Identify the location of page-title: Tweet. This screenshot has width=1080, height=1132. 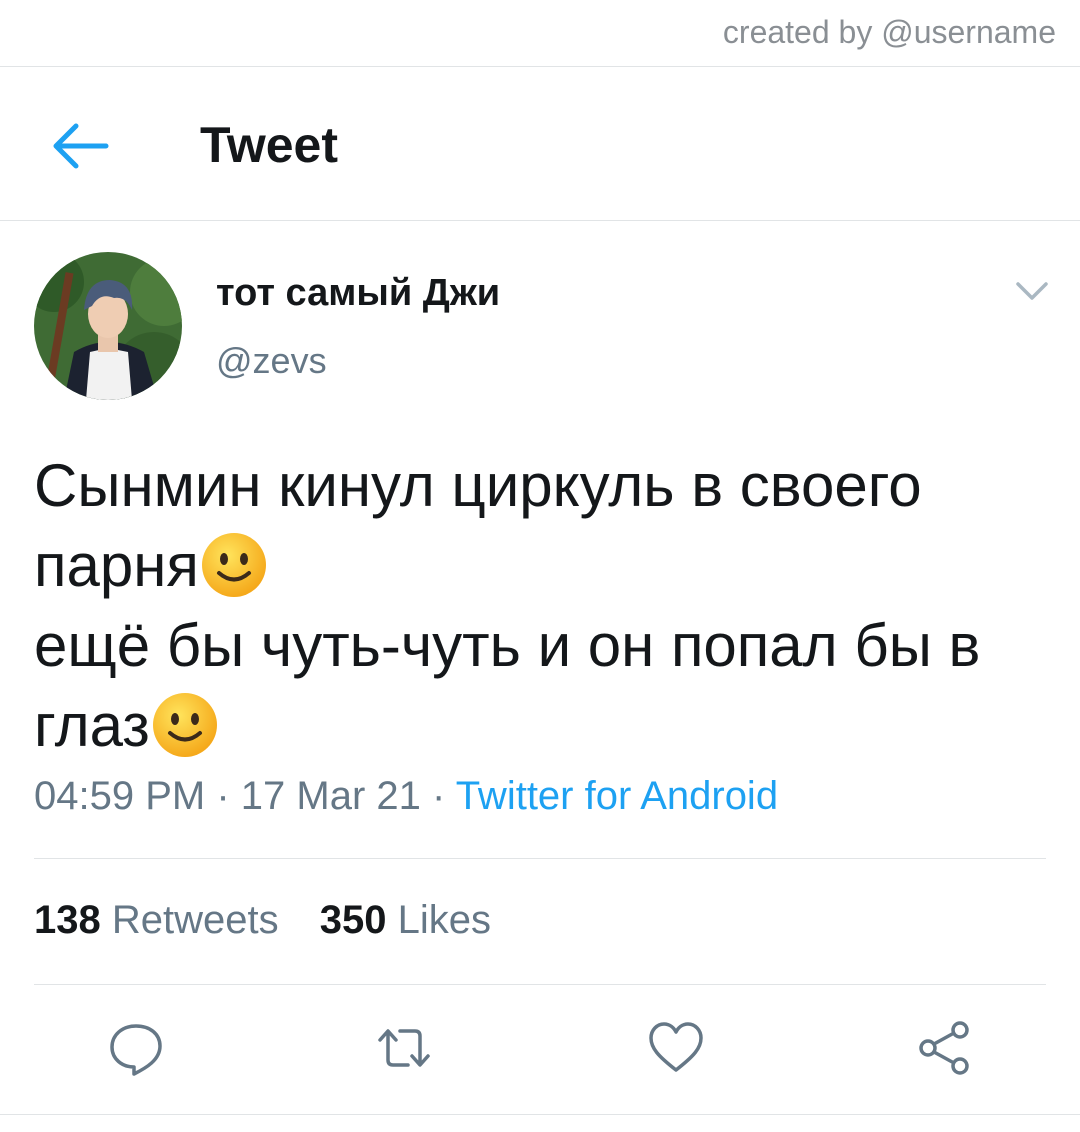
(269, 145).